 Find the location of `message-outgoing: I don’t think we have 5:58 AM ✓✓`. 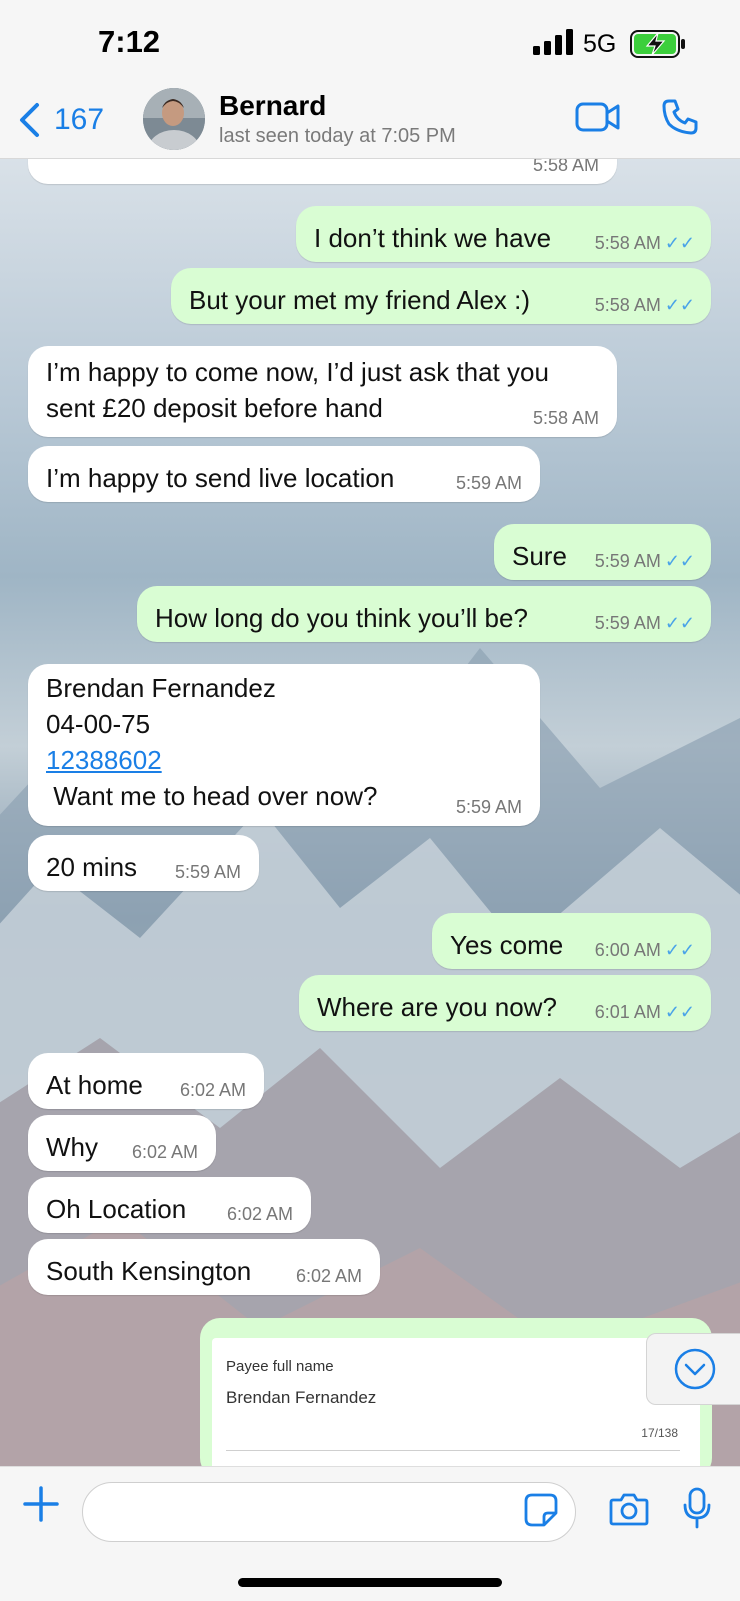

message-outgoing: I don’t think we have 5:58 AM ✓✓ is located at coordinates (503, 234).